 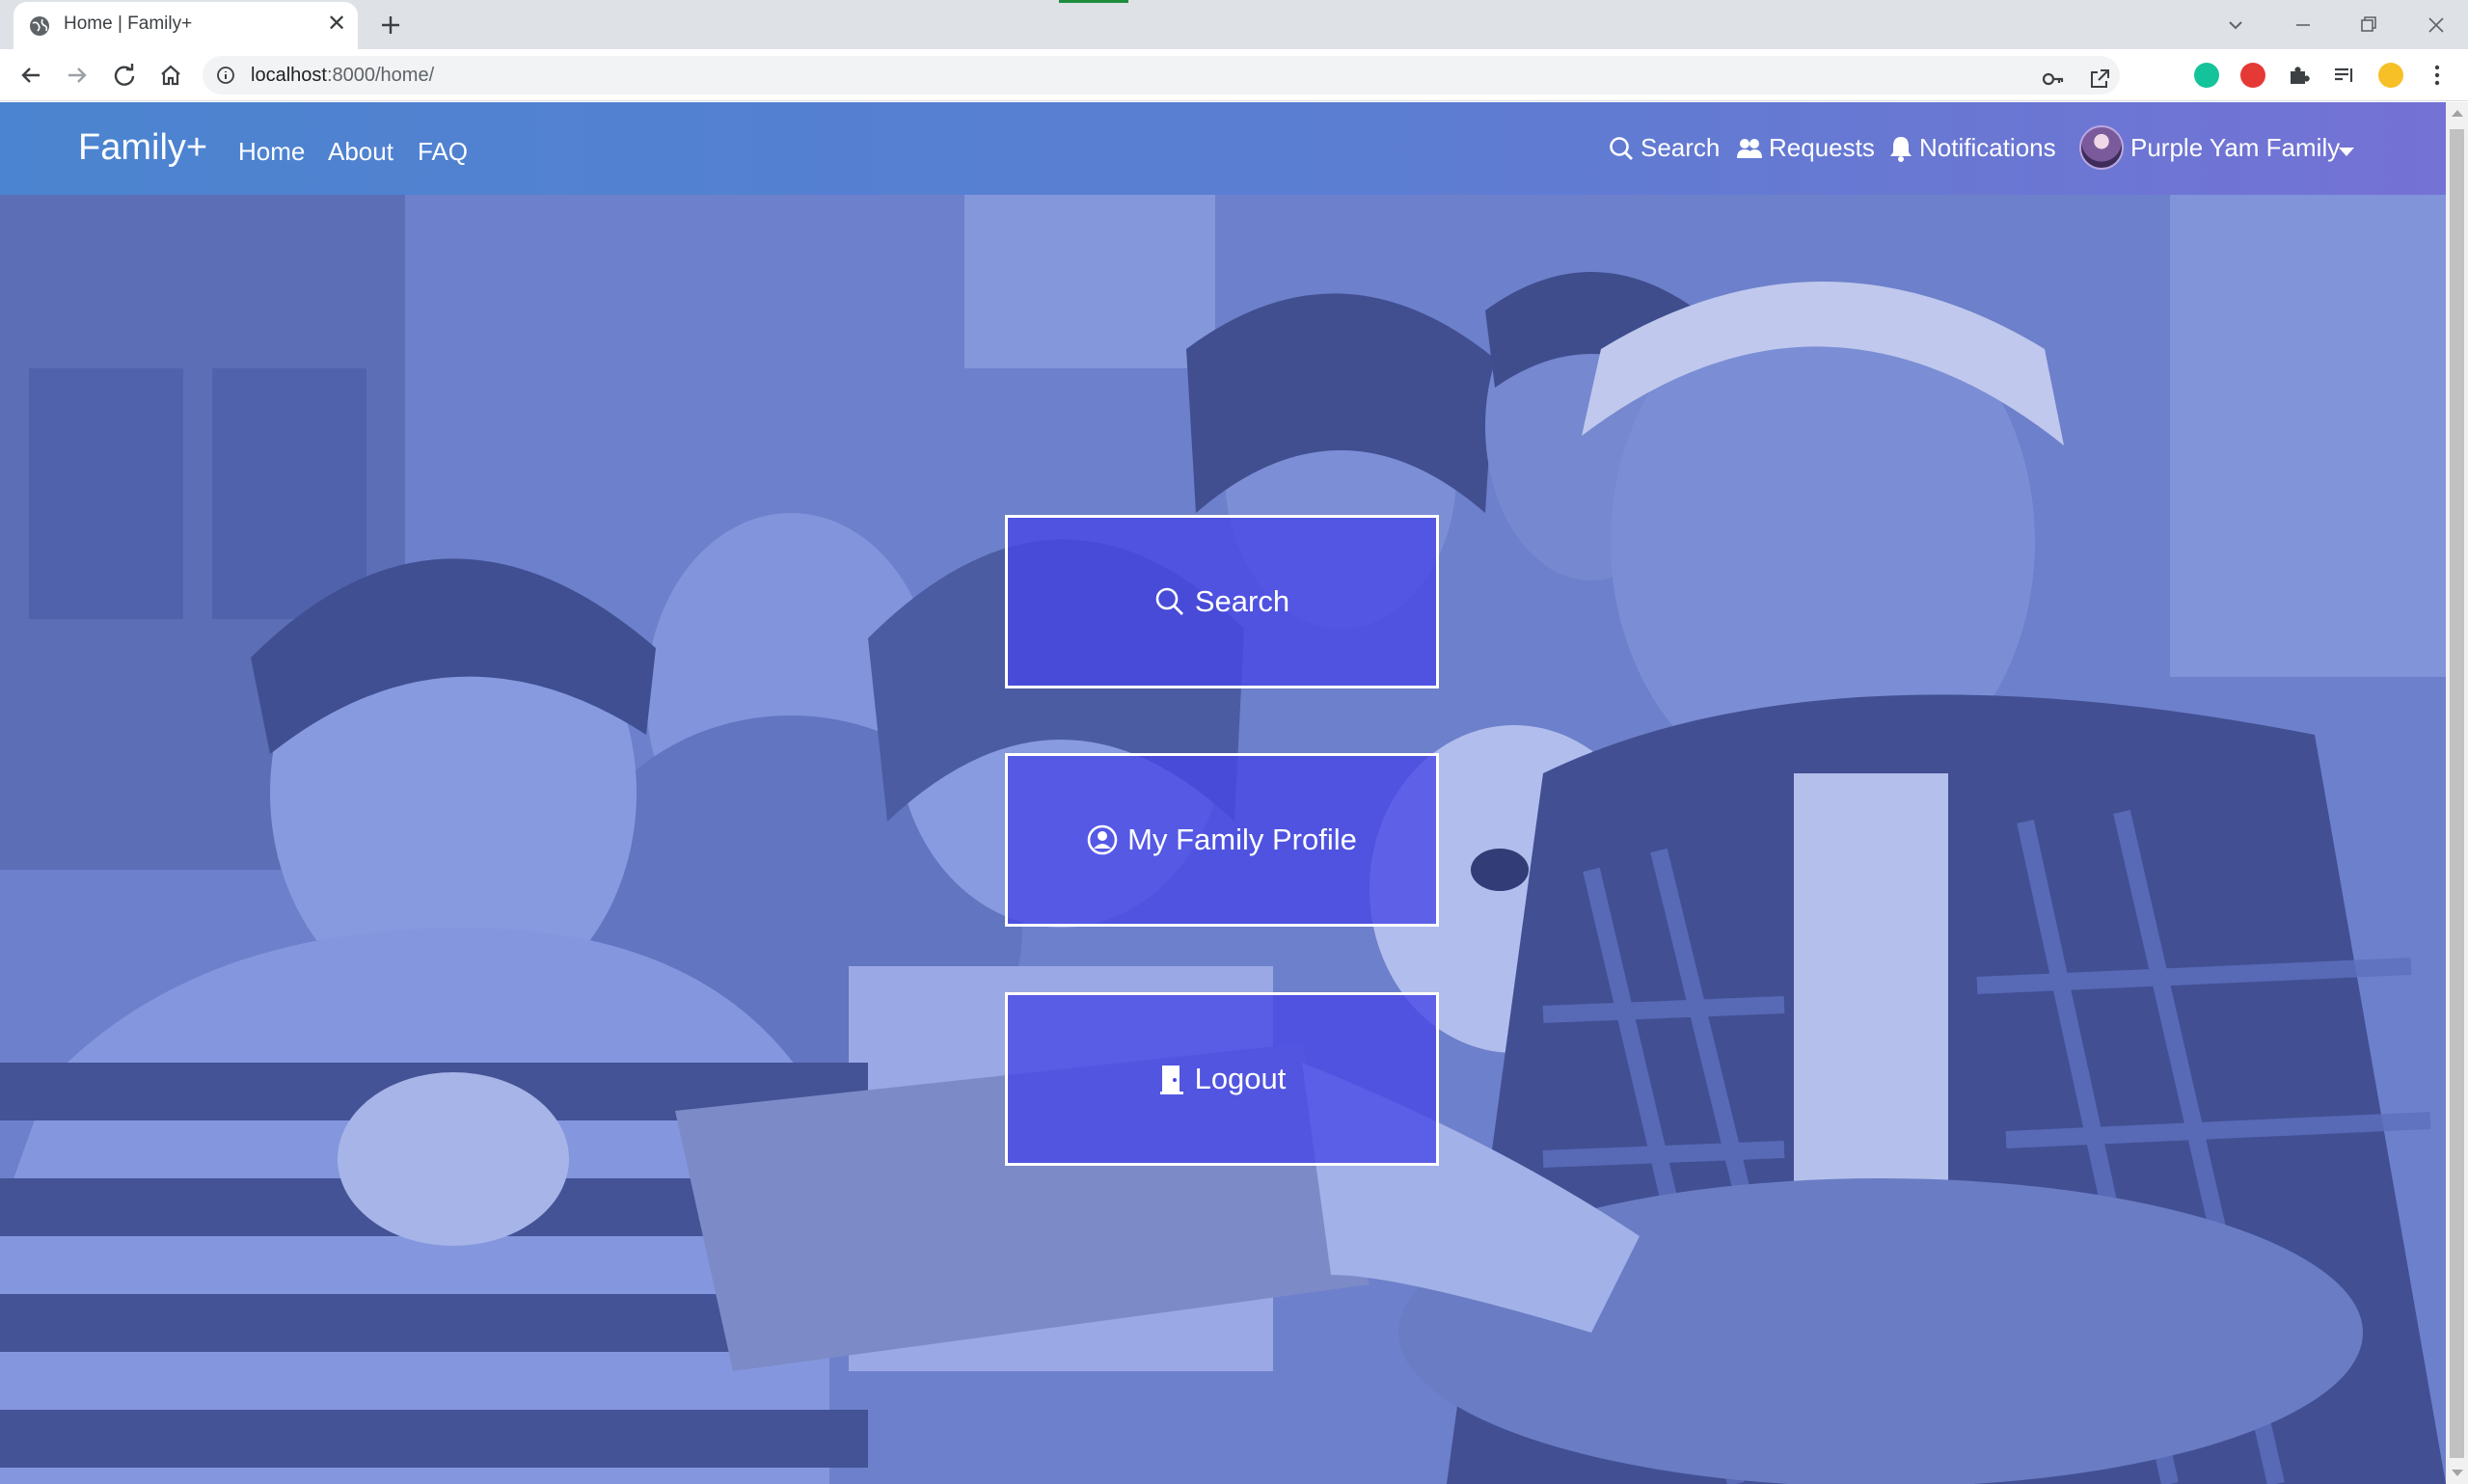 I want to click on scroll-up-arrow-icon, so click(x=2457, y=113).